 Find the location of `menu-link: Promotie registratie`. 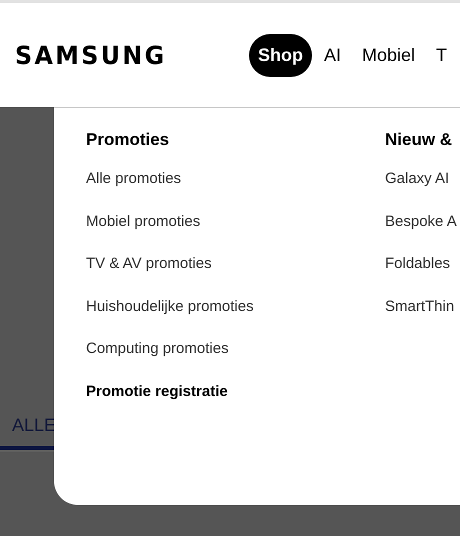

menu-link: Promotie registratie is located at coordinates (157, 398).